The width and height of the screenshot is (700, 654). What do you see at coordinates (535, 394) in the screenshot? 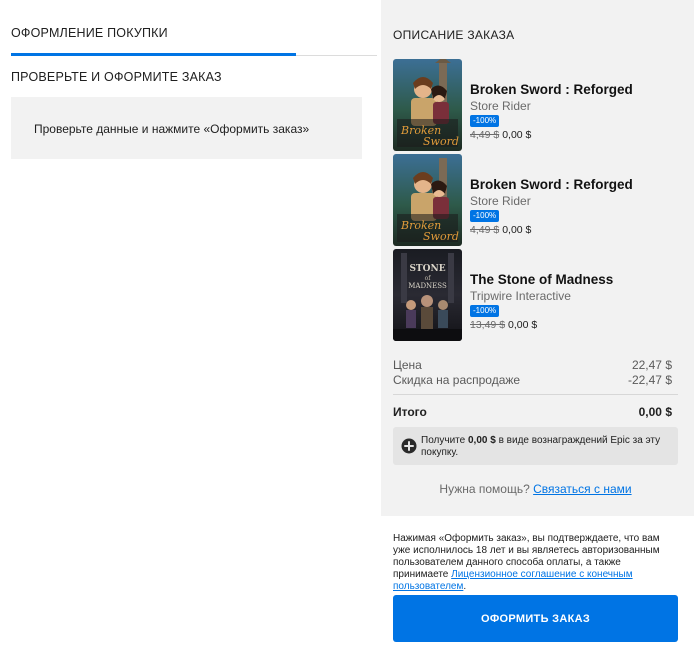
I see `summary-divider` at bounding box center [535, 394].